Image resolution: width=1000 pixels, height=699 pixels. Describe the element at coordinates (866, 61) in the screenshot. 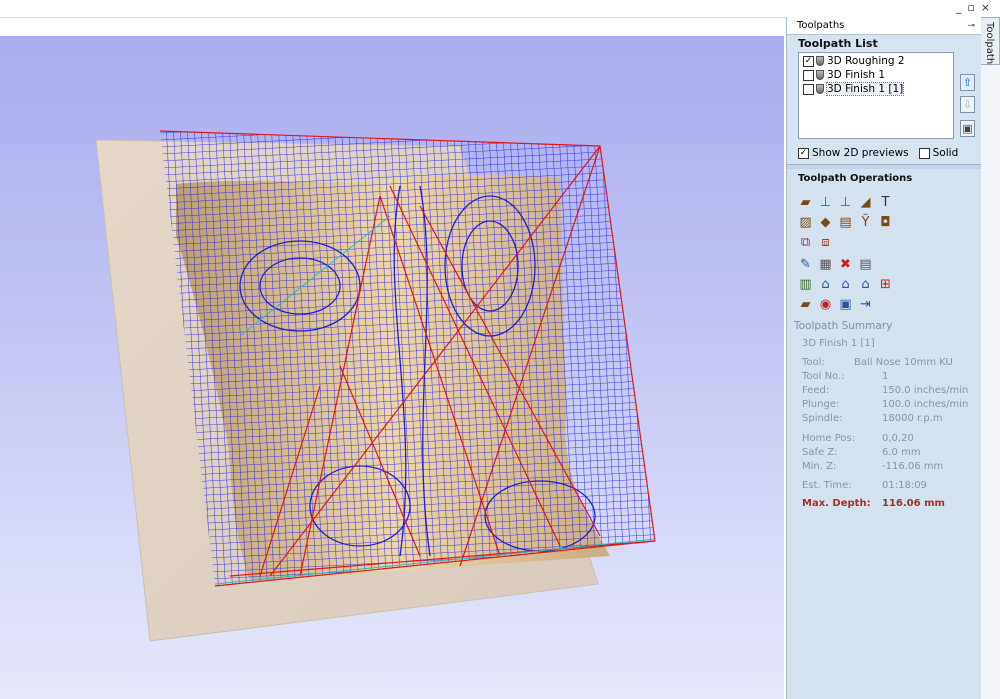

I see `toolpath-name: 3D Roughing 2` at that location.